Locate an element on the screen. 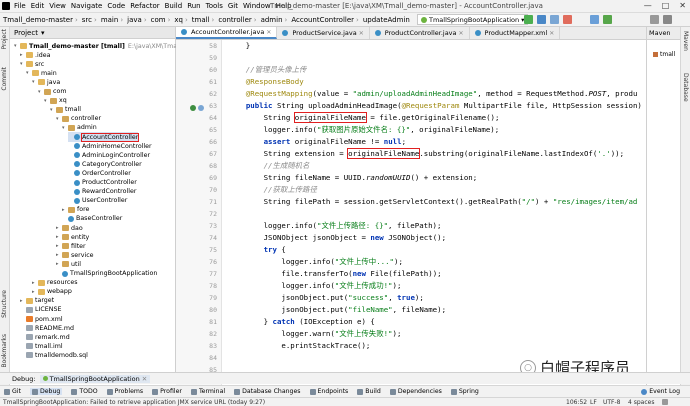  override-gutter-icon is located at coordinates (201, 108).